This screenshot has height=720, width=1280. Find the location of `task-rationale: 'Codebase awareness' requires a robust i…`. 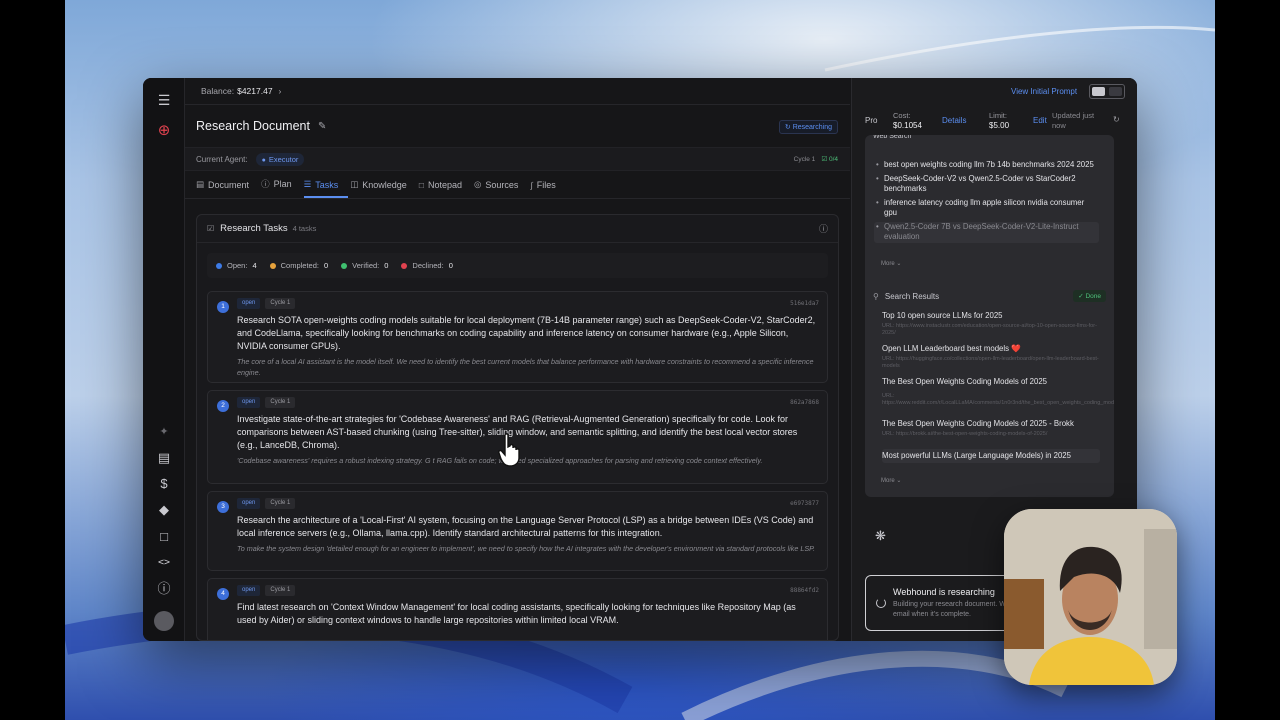

task-rationale: 'Codebase awareness' requires a robust i… is located at coordinates (500, 460).